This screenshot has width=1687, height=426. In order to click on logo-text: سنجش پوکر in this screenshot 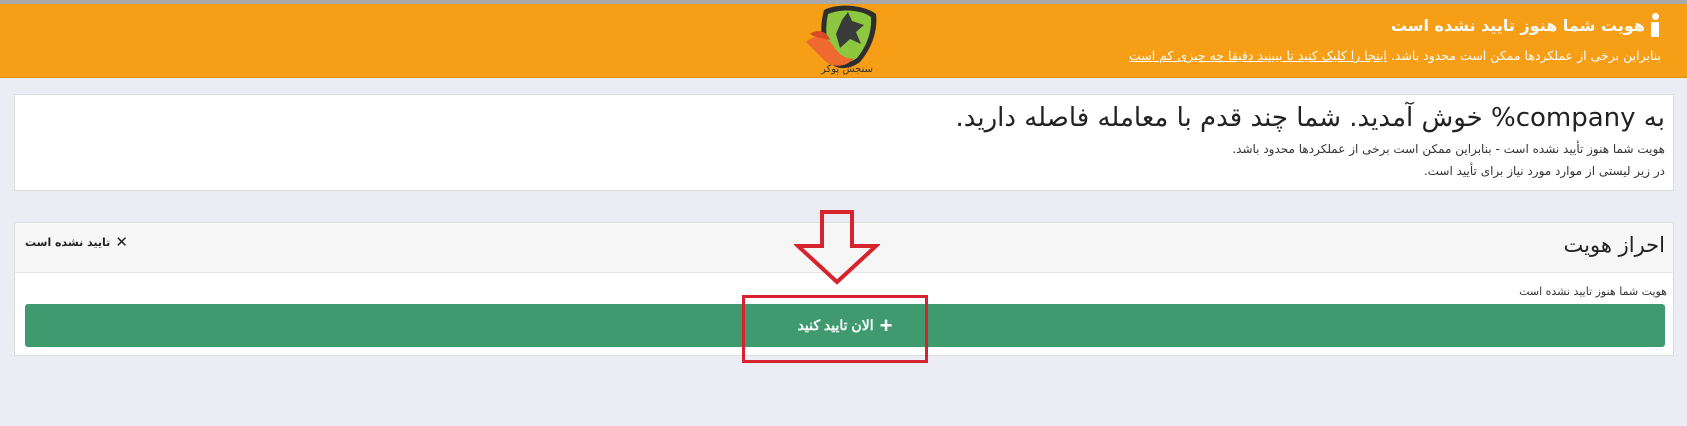, I will do `click(846, 69)`.